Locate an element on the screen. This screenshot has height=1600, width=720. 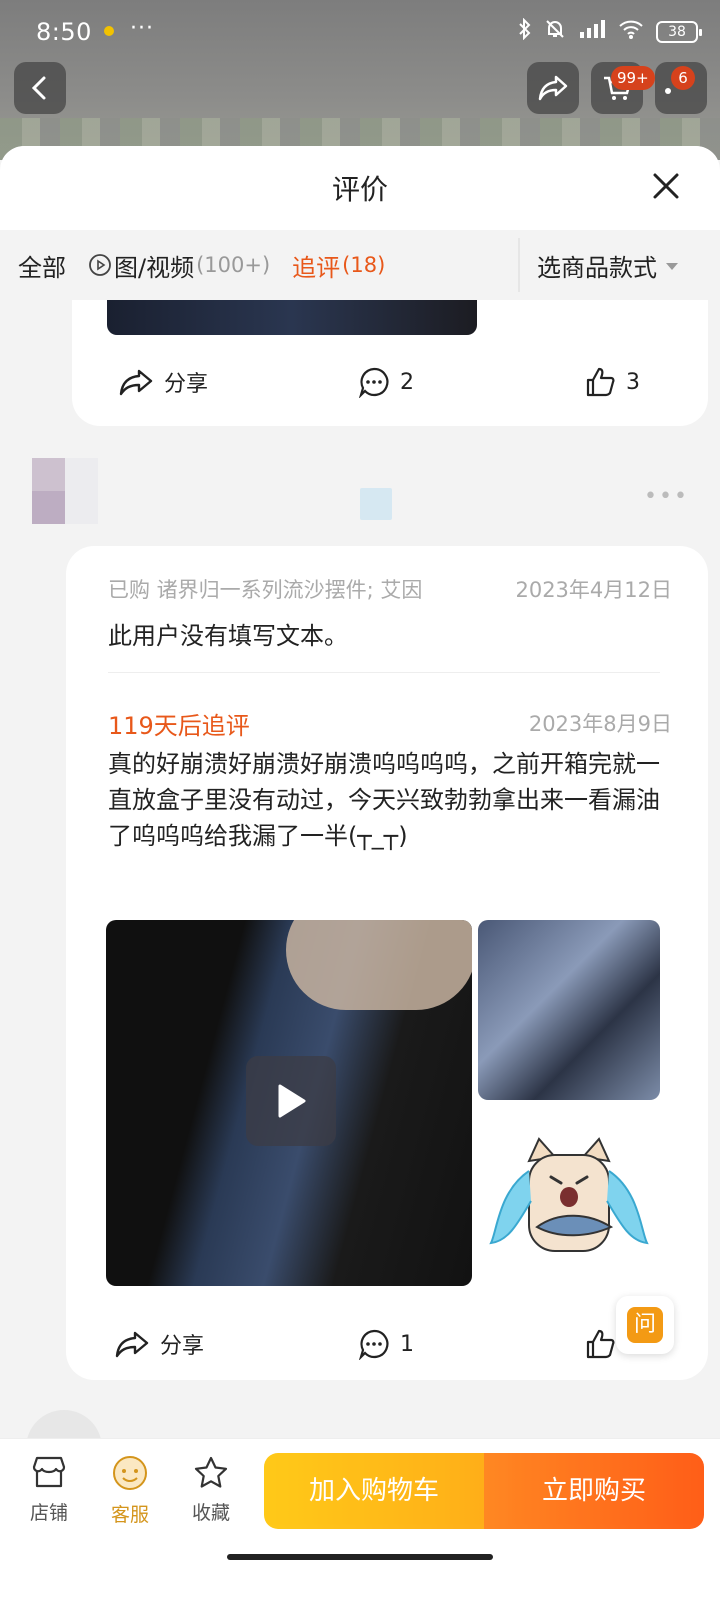
home-indicator is located at coordinates (360, 1557).